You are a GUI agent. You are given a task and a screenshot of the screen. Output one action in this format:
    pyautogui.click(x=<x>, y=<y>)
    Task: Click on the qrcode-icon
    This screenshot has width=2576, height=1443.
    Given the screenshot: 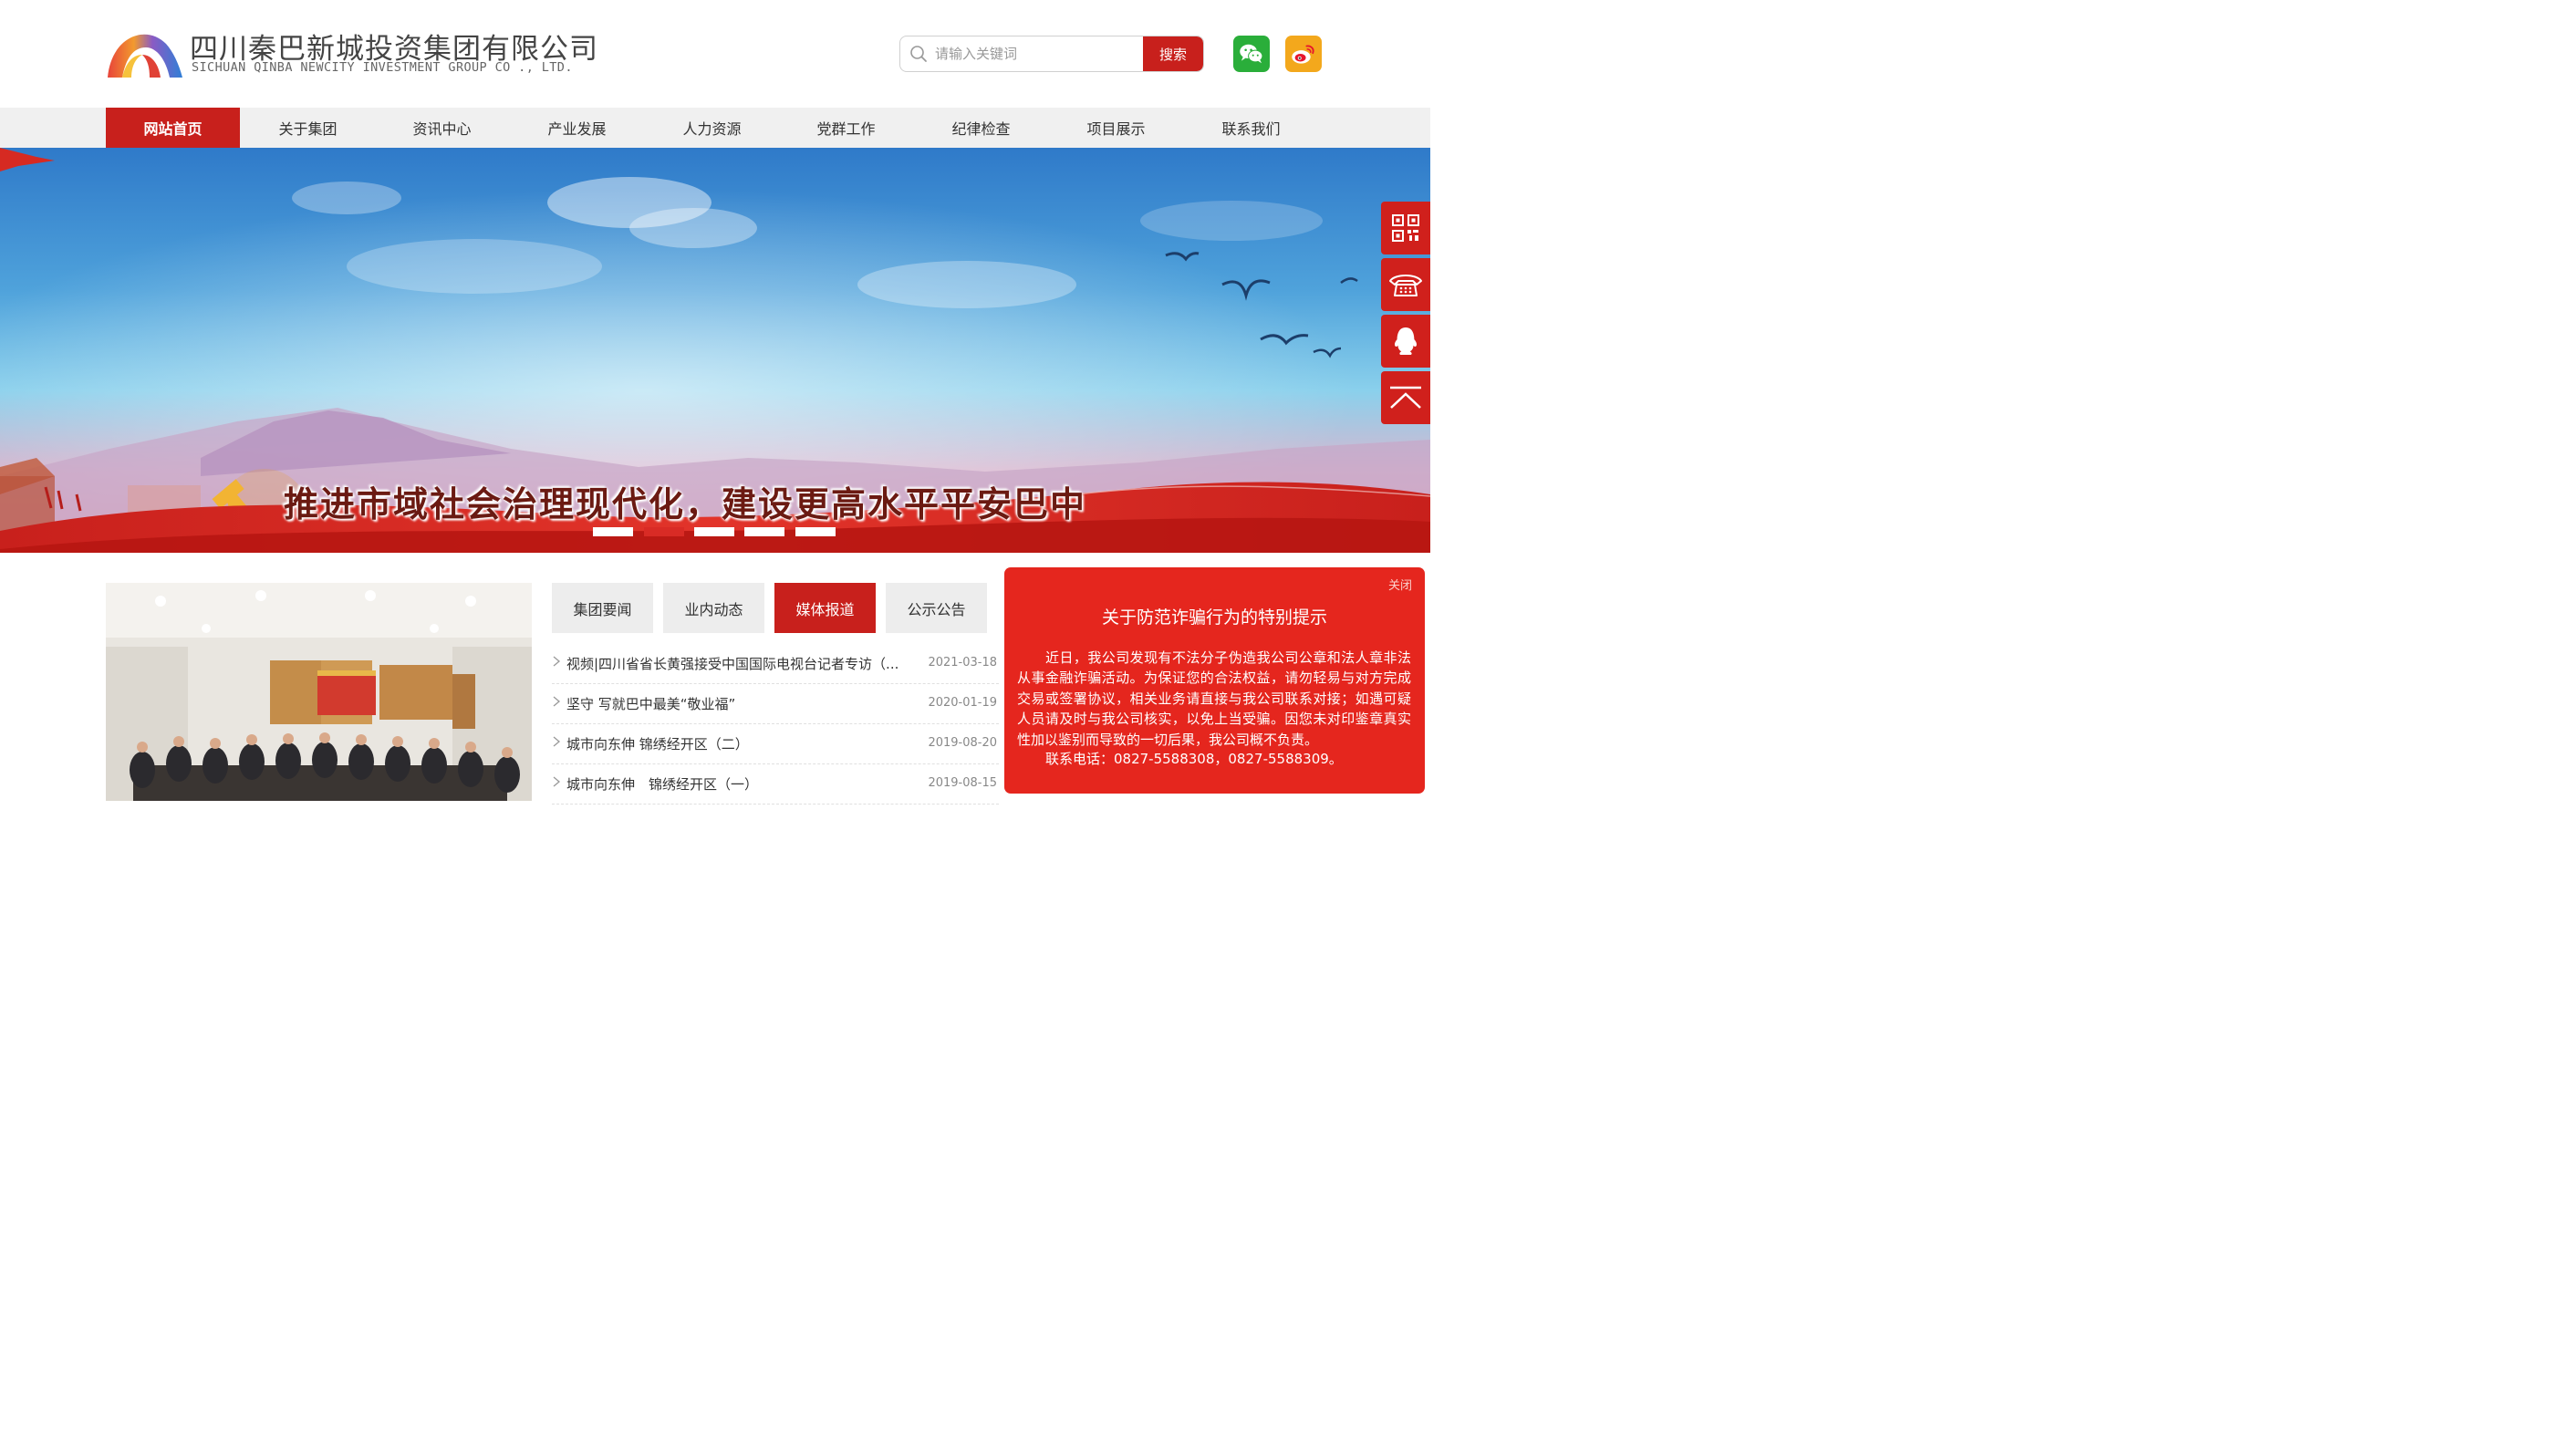 What is the action you would take?
    pyautogui.click(x=1405, y=228)
    